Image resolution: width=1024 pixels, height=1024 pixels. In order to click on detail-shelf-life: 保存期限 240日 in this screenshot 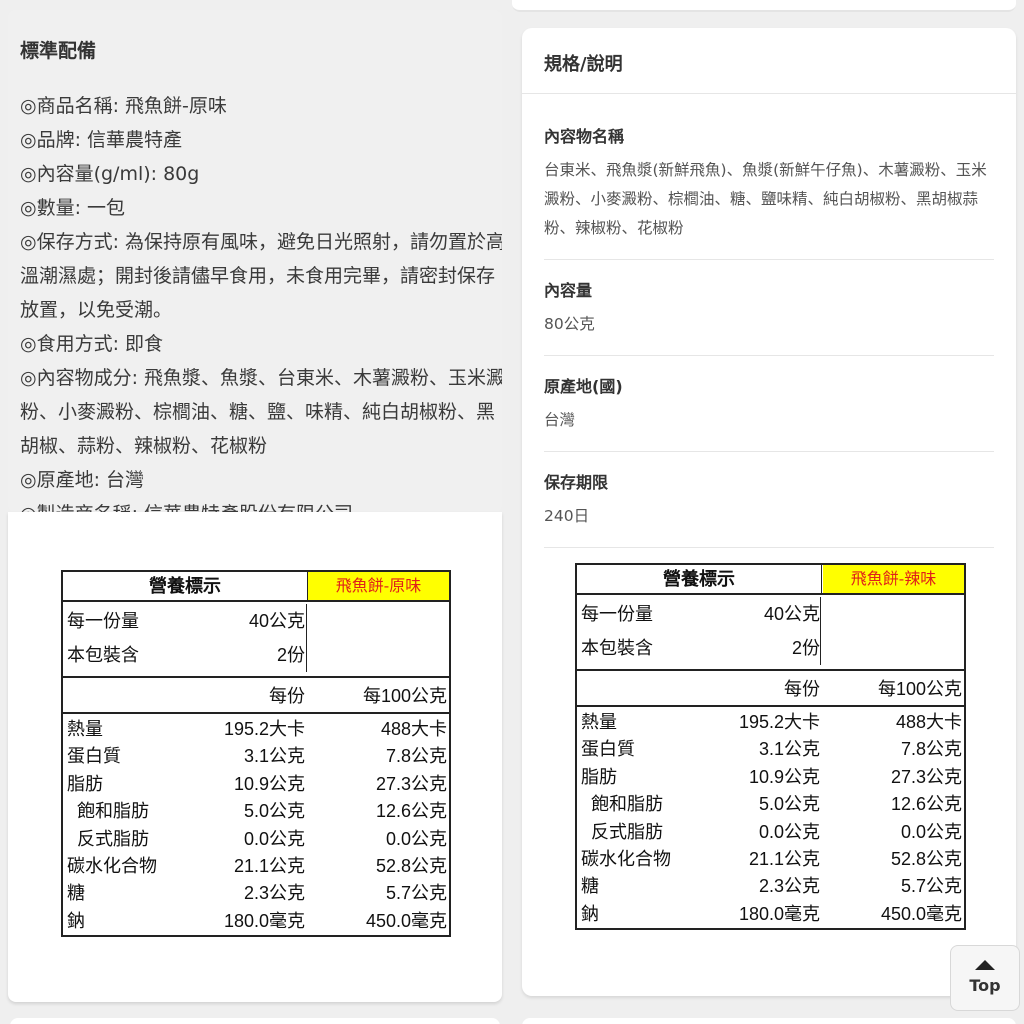, I will do `click(769, 500)`.